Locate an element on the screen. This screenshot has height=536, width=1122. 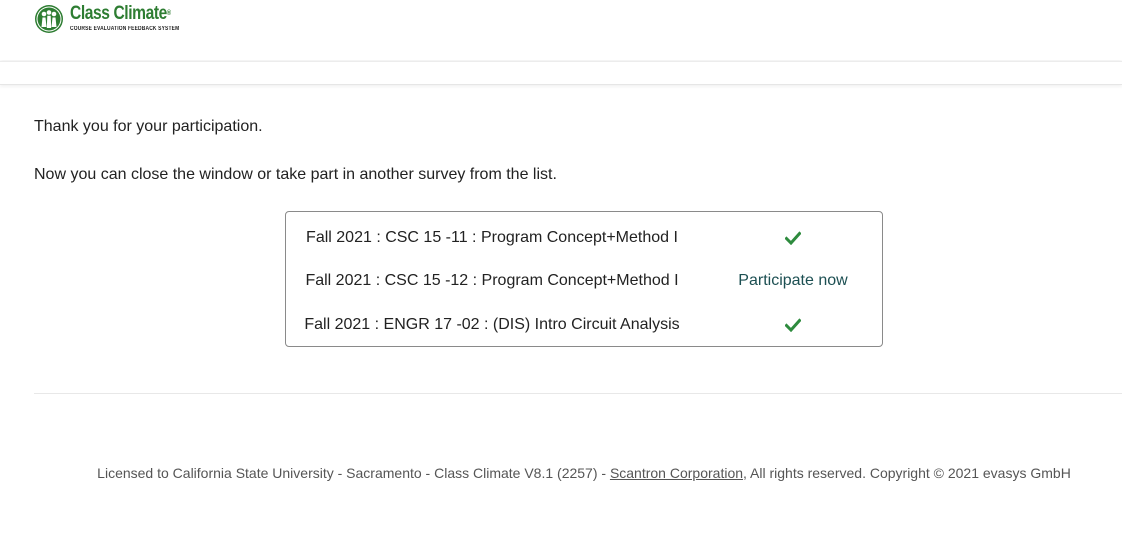
logo-tagline: COURSE EVALUATION FEEDBACK SYSTEM is located at coordinates (125, 29).